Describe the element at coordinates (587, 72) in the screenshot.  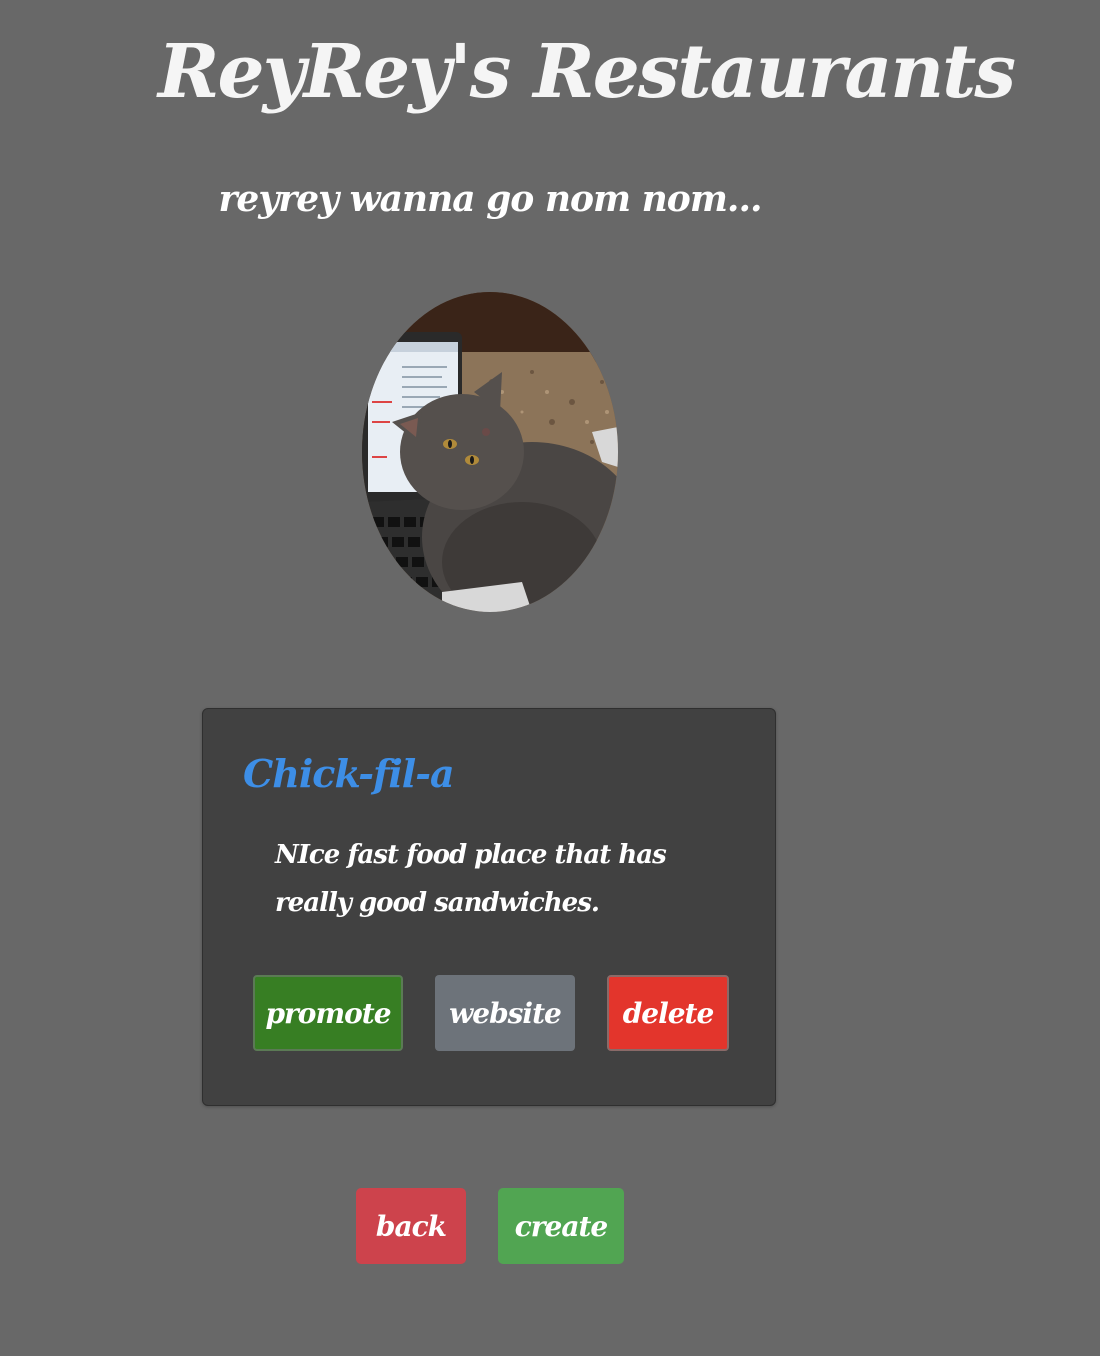
I see `site-title: ReyRey's Restaurants` at that location.